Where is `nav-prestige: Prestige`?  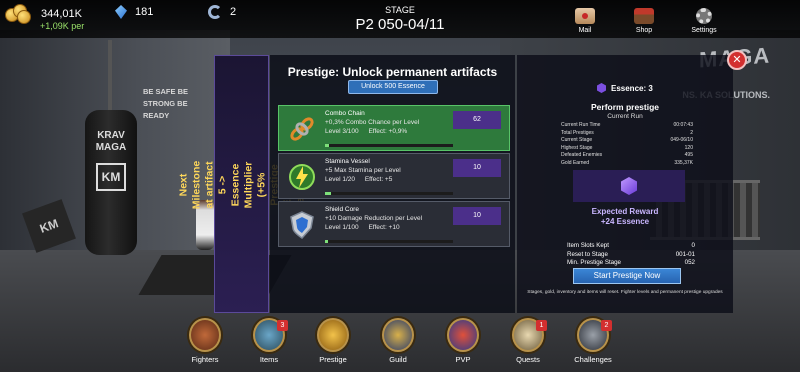
nav-prestige: Prestige is located at coordinates (333, 343).